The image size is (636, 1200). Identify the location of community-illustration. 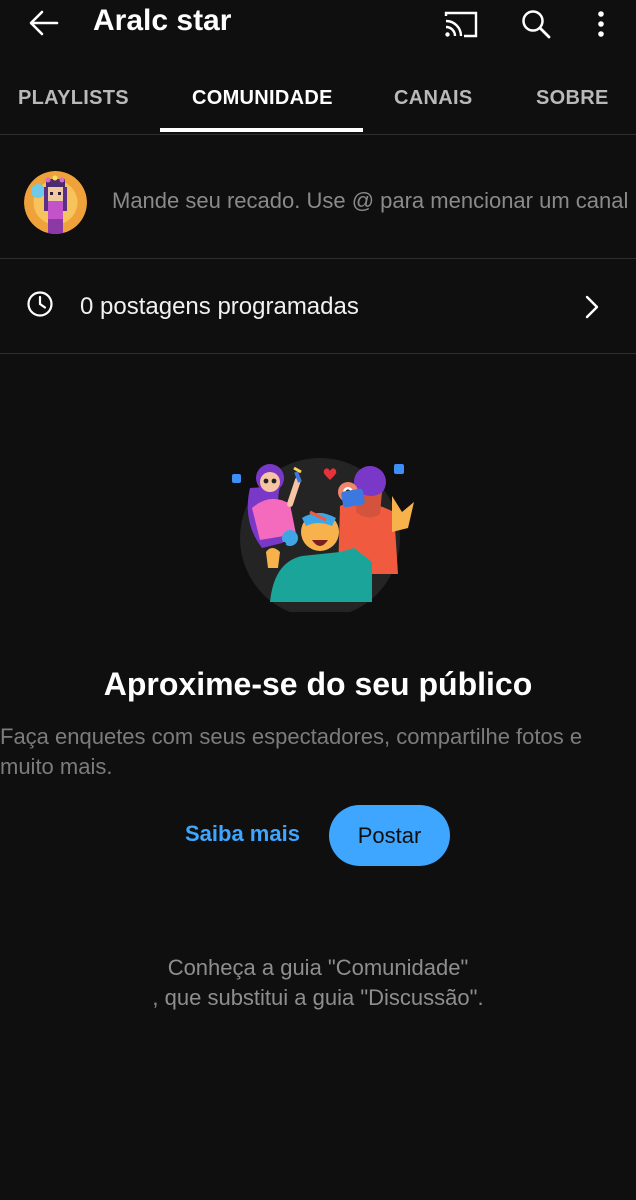
(323, 535).